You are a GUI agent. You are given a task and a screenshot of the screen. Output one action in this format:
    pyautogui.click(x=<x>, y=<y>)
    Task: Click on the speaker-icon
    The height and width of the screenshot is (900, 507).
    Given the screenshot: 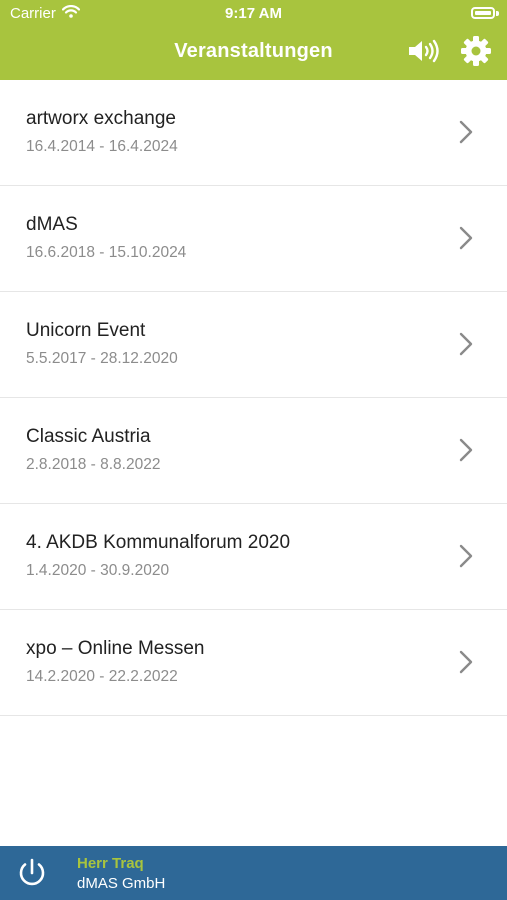 What is the action you would take?
    pyautogui.click(x=424, y=53)
    